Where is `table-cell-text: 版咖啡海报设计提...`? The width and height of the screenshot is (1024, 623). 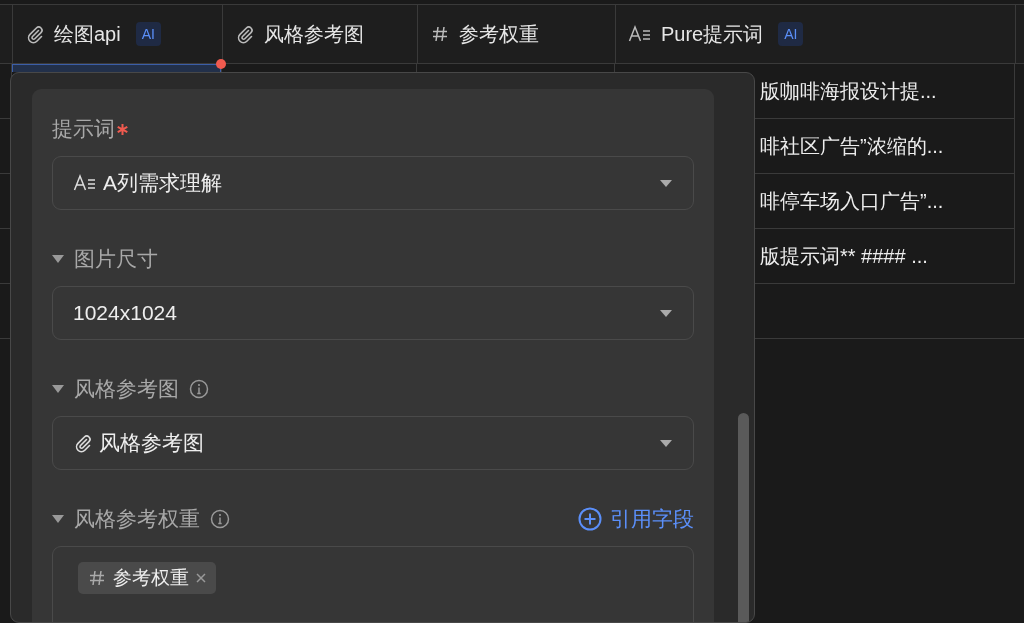
table-cell-text: 版咖啡海报设计提... is located at coordinates (848, 91).